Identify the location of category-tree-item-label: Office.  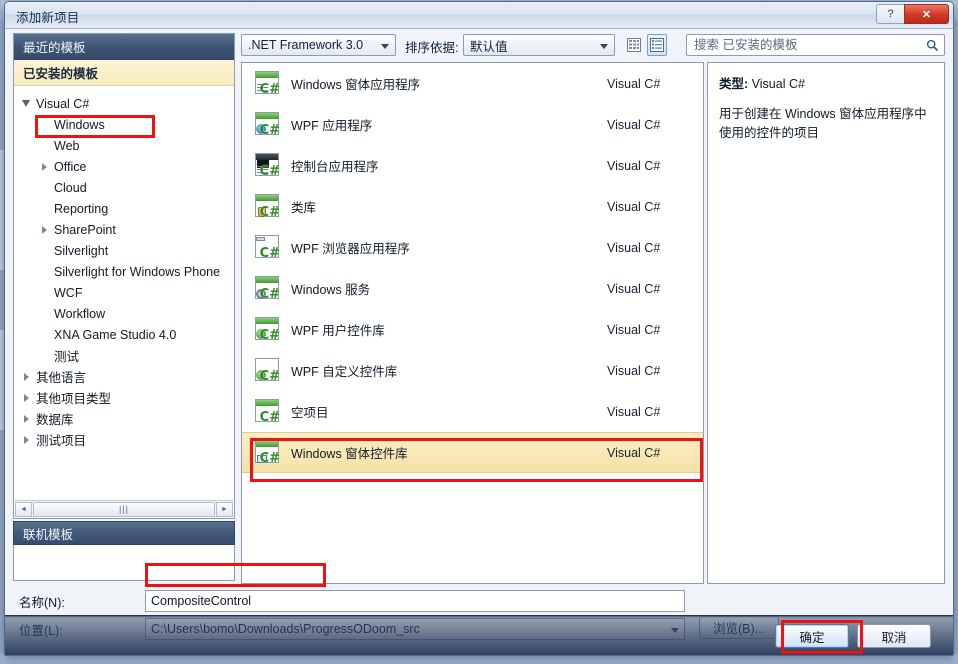
(70, 166).